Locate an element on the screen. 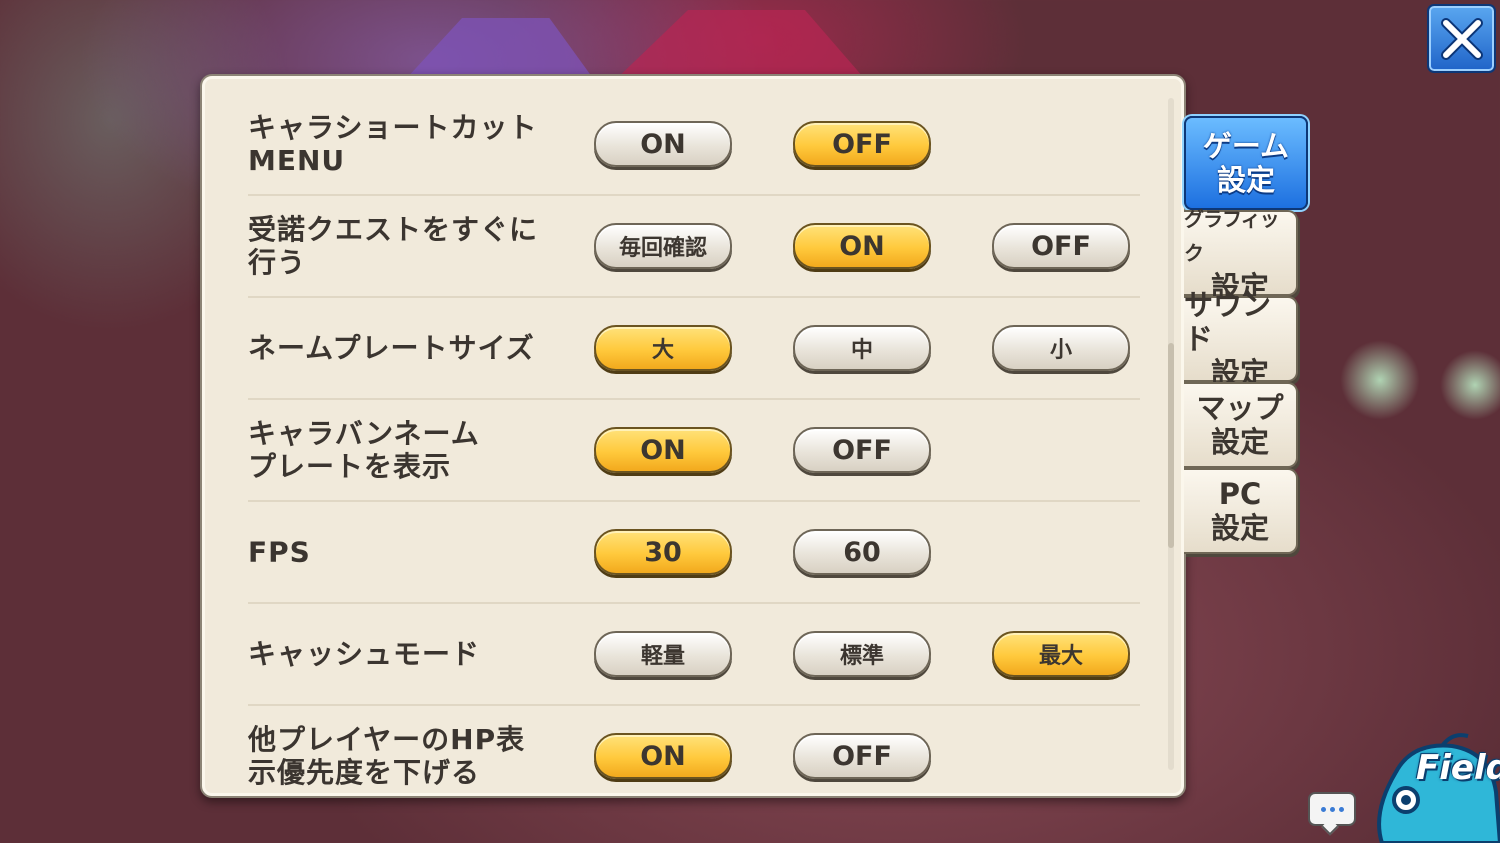  tab-1: グラフィック 設定 is located at coordinates (1241, 255).